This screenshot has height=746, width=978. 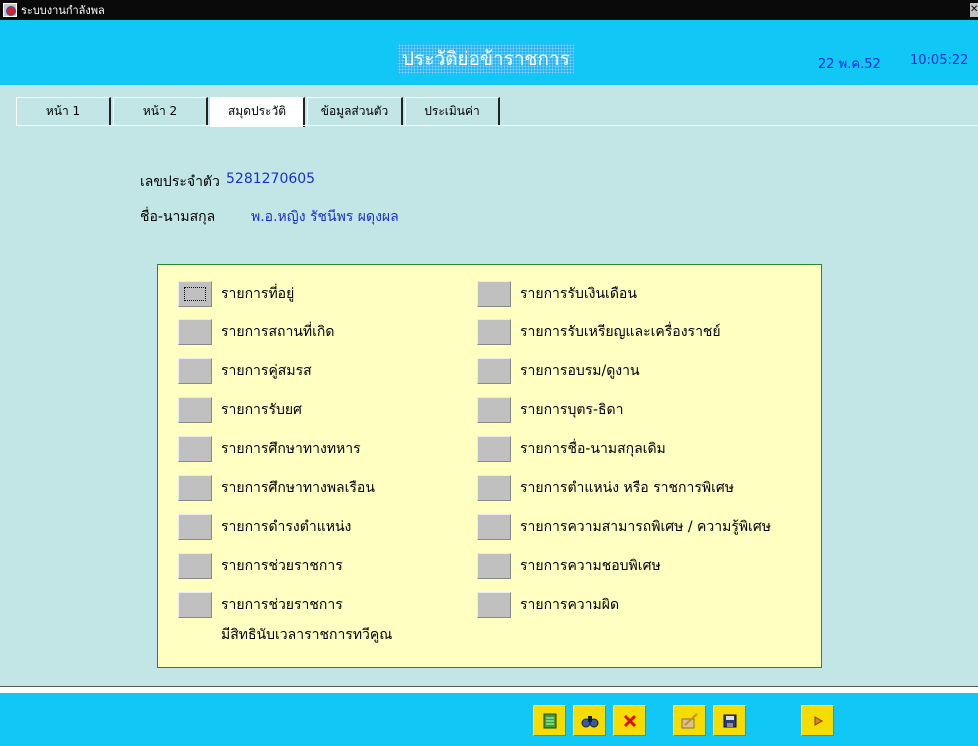 What do you see at coordinates (489, 10) in the screenshot?
I see `window-titlebar: ระบบงานกำลังพล ✕` at bounding box center [489, 10].